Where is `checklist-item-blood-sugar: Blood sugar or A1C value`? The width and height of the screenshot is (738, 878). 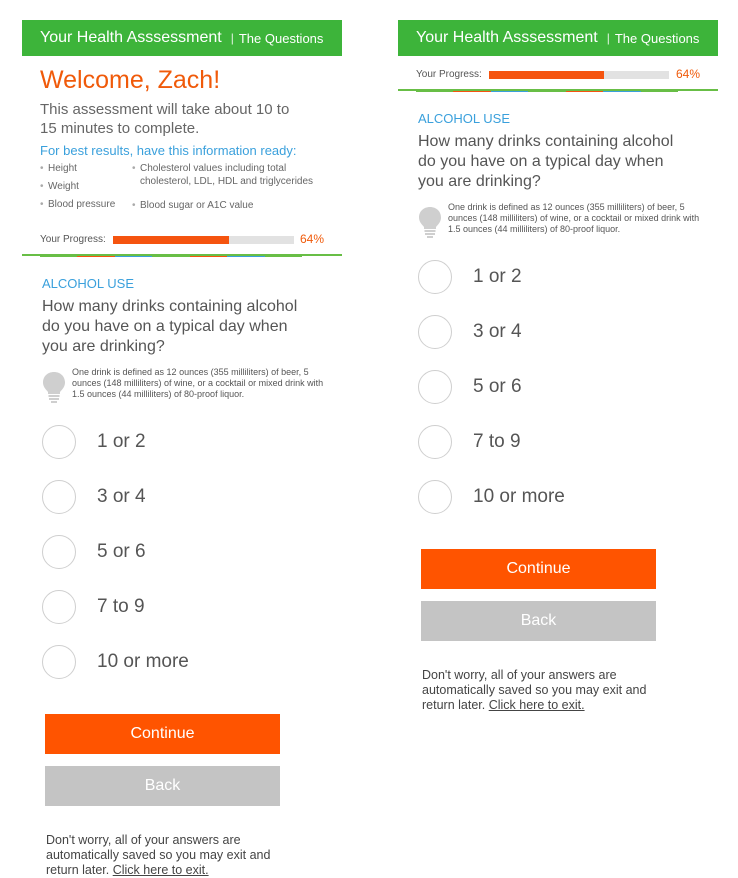
checklist-item-blood-sugar: Blood sugar or A1C value is located at coordinates (232, 205).